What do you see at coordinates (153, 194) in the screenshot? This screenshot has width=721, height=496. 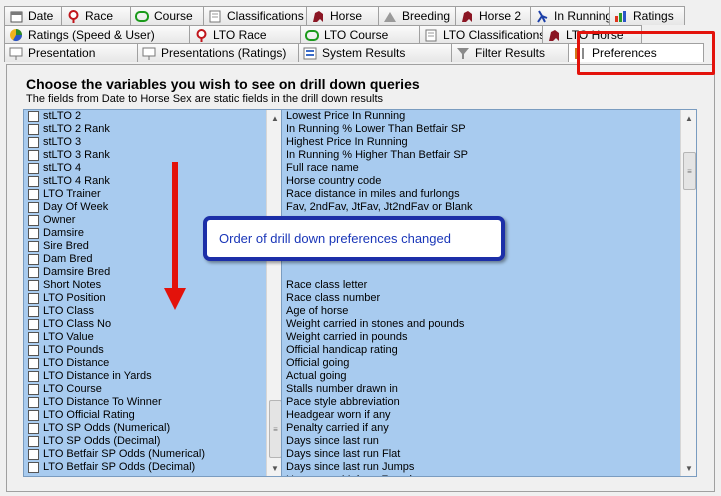 I see `list-item: LTO Trainer` at bounding box center [153, 194].